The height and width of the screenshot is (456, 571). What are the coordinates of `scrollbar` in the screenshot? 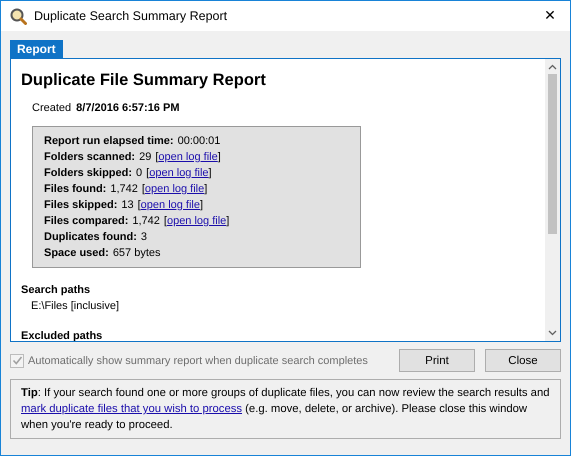 It's located at (552, 200).